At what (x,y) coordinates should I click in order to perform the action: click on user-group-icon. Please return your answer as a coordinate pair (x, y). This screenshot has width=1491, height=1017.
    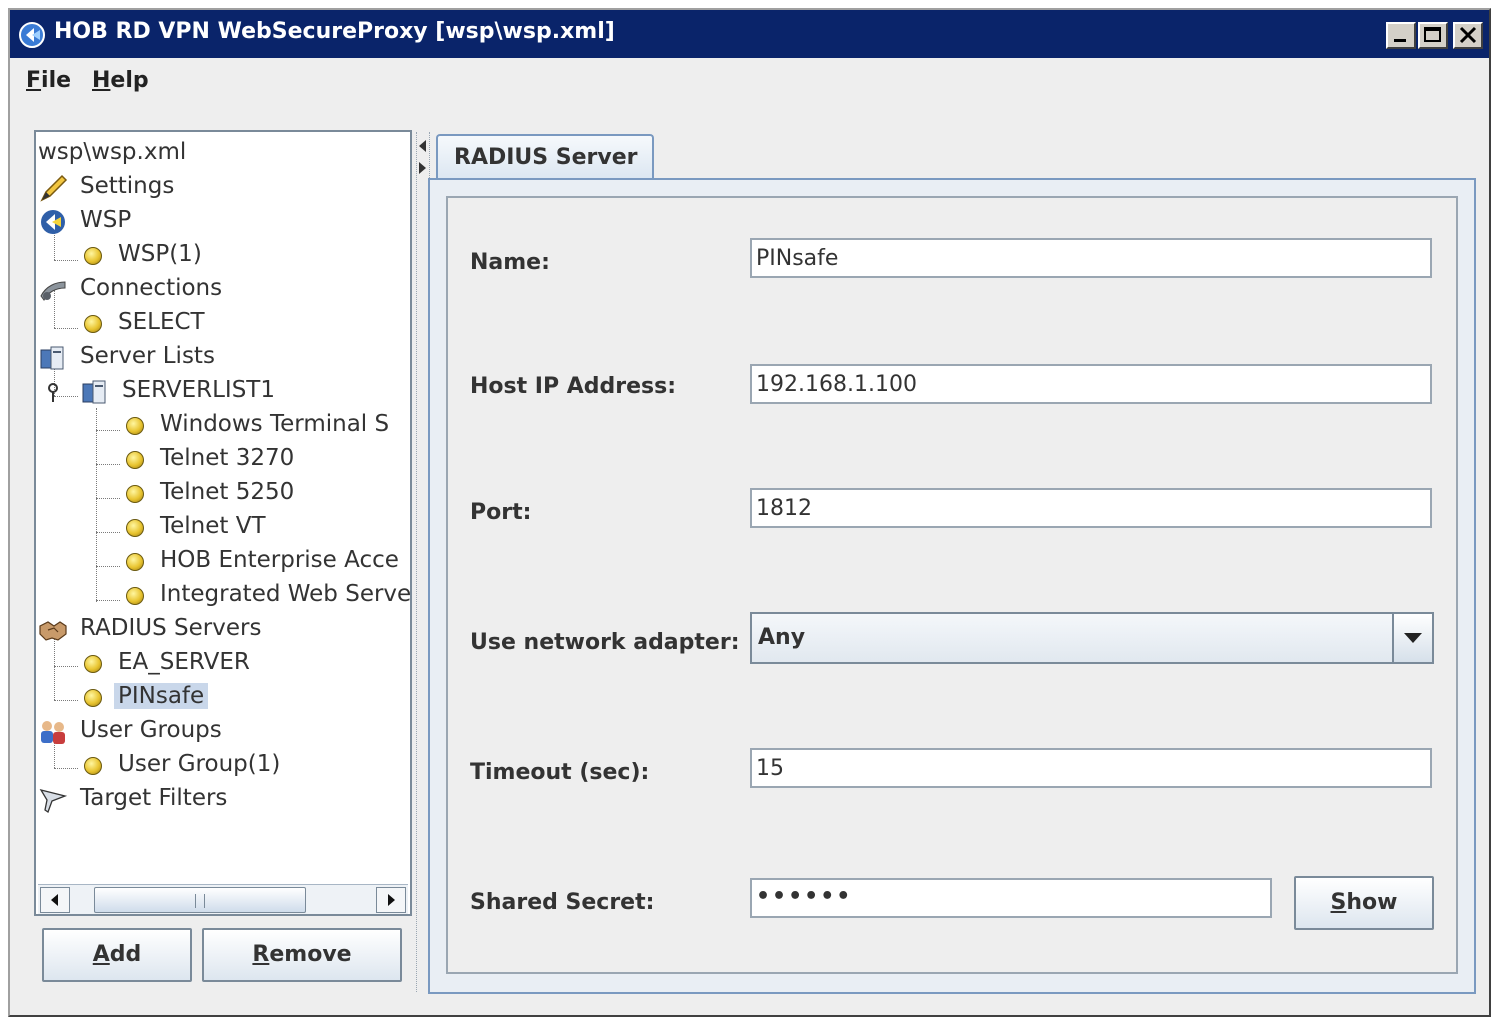
    Looking at the image, I should click on (53, 732).